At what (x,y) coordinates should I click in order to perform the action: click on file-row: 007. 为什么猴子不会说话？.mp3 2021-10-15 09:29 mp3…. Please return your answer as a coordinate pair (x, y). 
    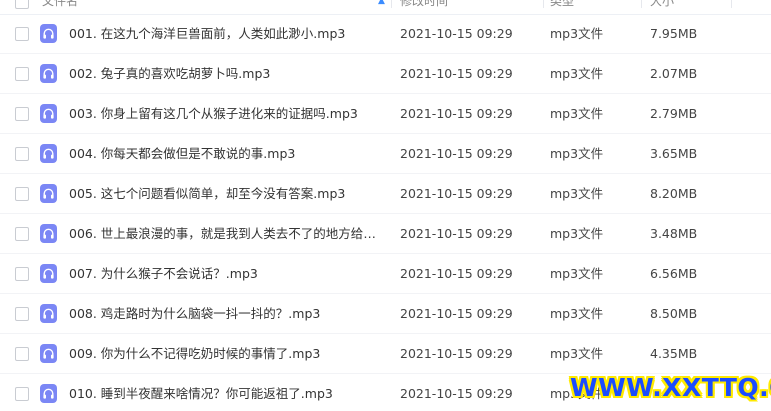
    Looking at the image, I should click on (385, 274).